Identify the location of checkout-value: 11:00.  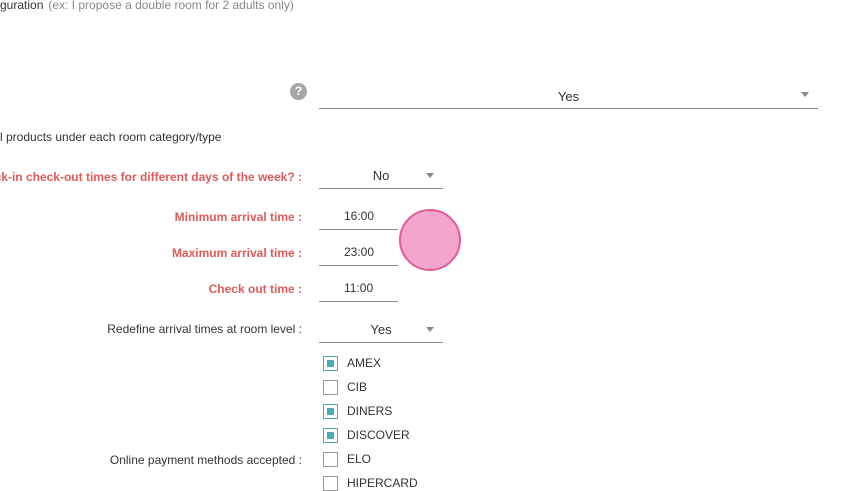
(359, 288).